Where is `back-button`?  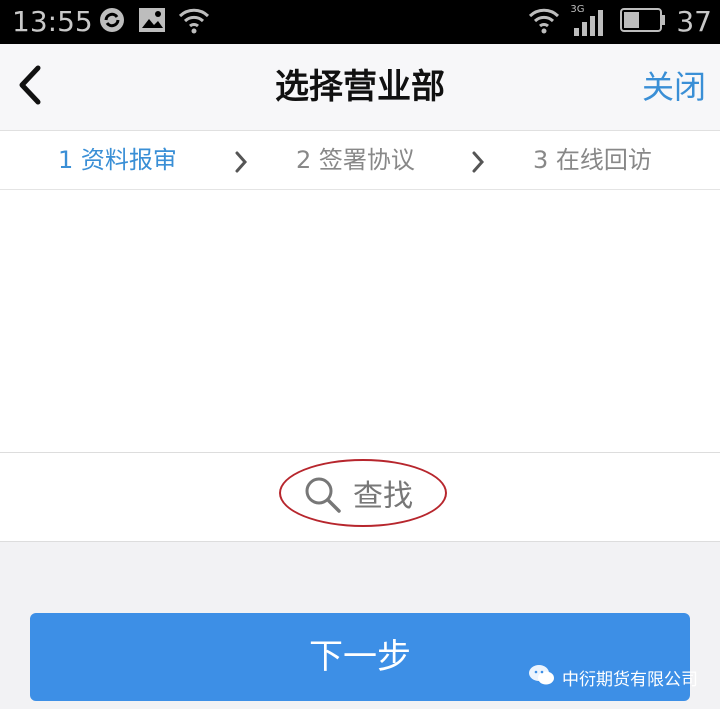
back-button is located at coordinates (30, 87).